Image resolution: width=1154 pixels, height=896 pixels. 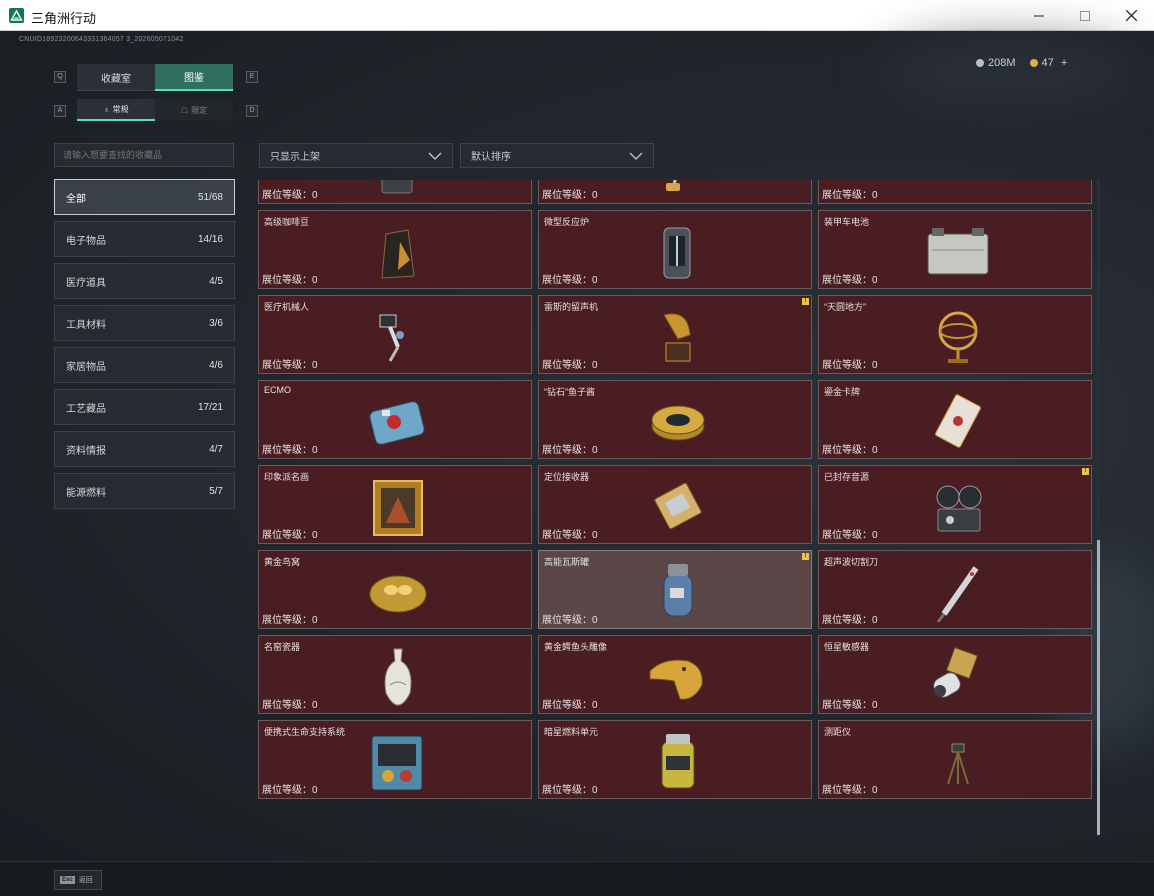 I want to click on sensor-icon, so click(x=957, y=676).